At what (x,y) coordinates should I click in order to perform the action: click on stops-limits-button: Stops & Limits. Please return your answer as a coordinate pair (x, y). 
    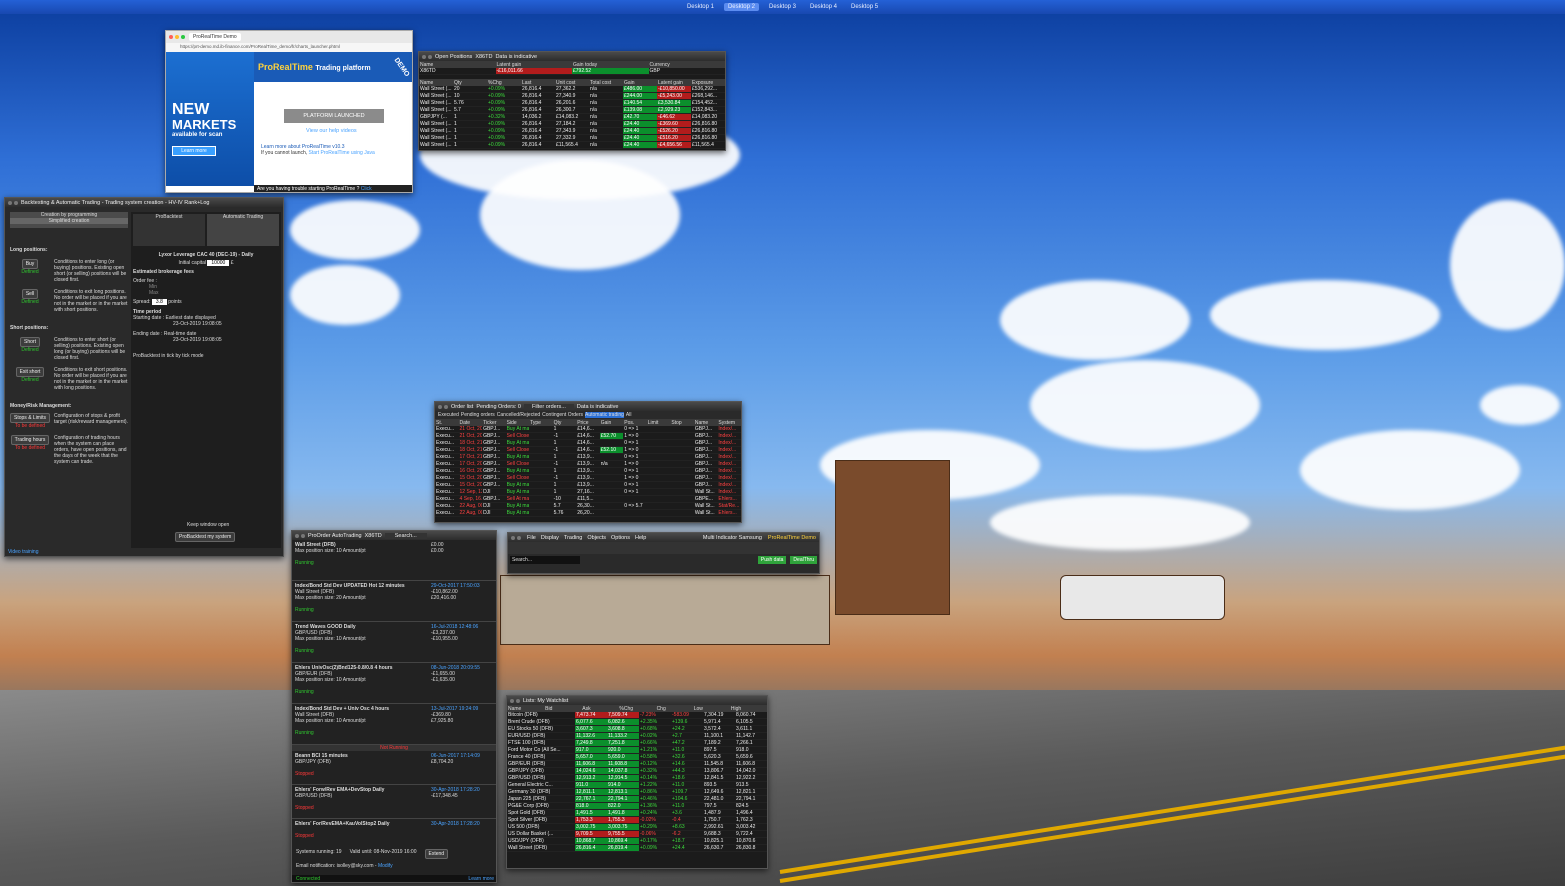
    Looking at the image, I should click on (30, 418).